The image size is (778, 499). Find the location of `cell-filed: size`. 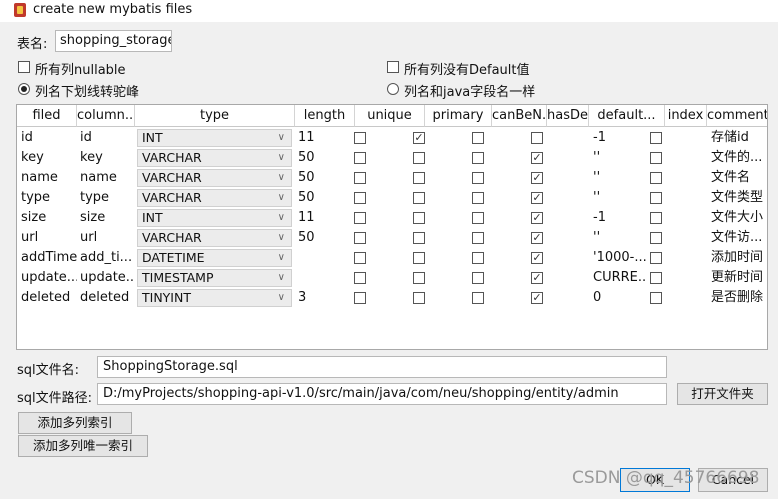

cell-filed: size is located at coordinates (49, 218).